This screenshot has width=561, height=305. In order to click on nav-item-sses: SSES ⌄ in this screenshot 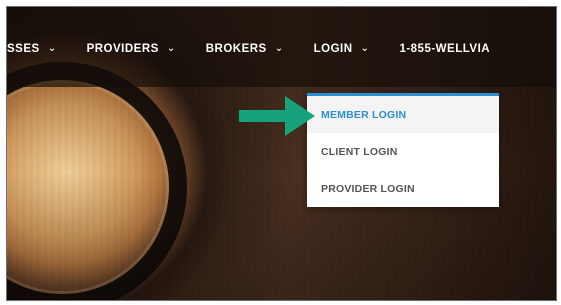, I will do `click(32, 49)`.